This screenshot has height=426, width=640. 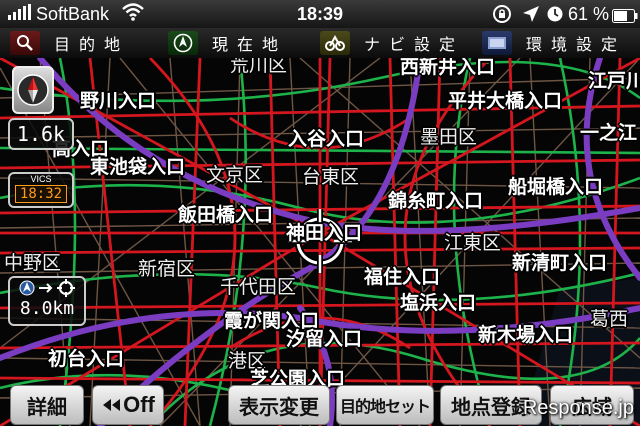 What do you see at coordinates (614, 81) in the screenshot?
I see `map-label-edogawa: 江戸川` at bounding box center [614, 81].